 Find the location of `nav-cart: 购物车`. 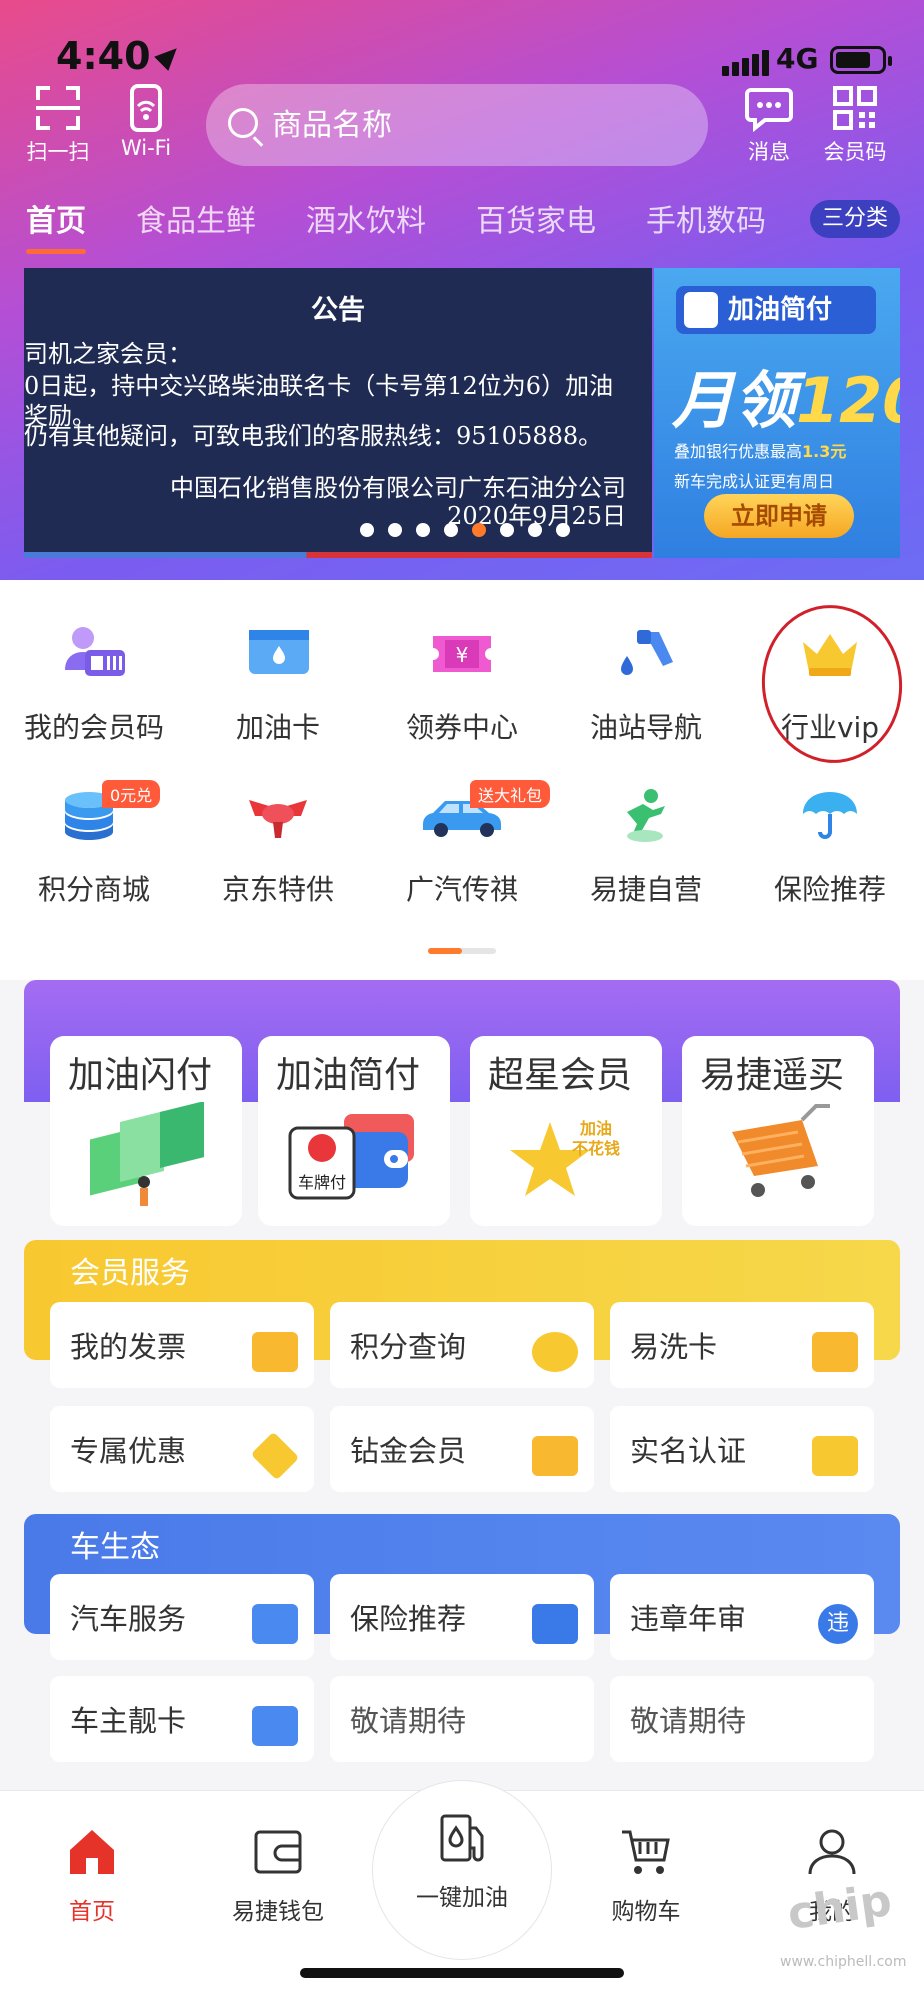

nav-cart: 购物车 is located at coordinates (646, 1876).